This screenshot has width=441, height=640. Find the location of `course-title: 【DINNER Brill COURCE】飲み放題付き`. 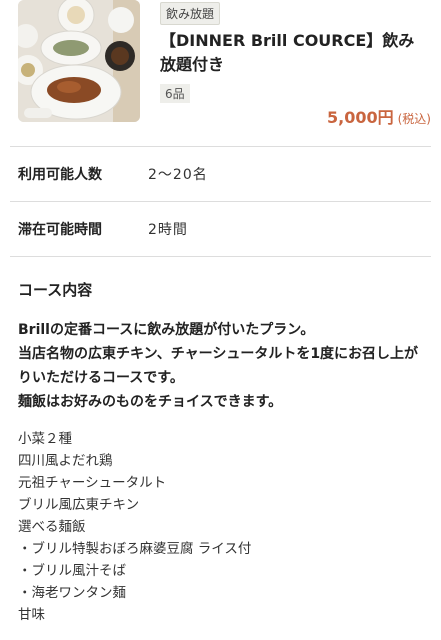

course-title: 【DINNER Brill COURCE】飲み放題付き is located at coordinates (295, 53).